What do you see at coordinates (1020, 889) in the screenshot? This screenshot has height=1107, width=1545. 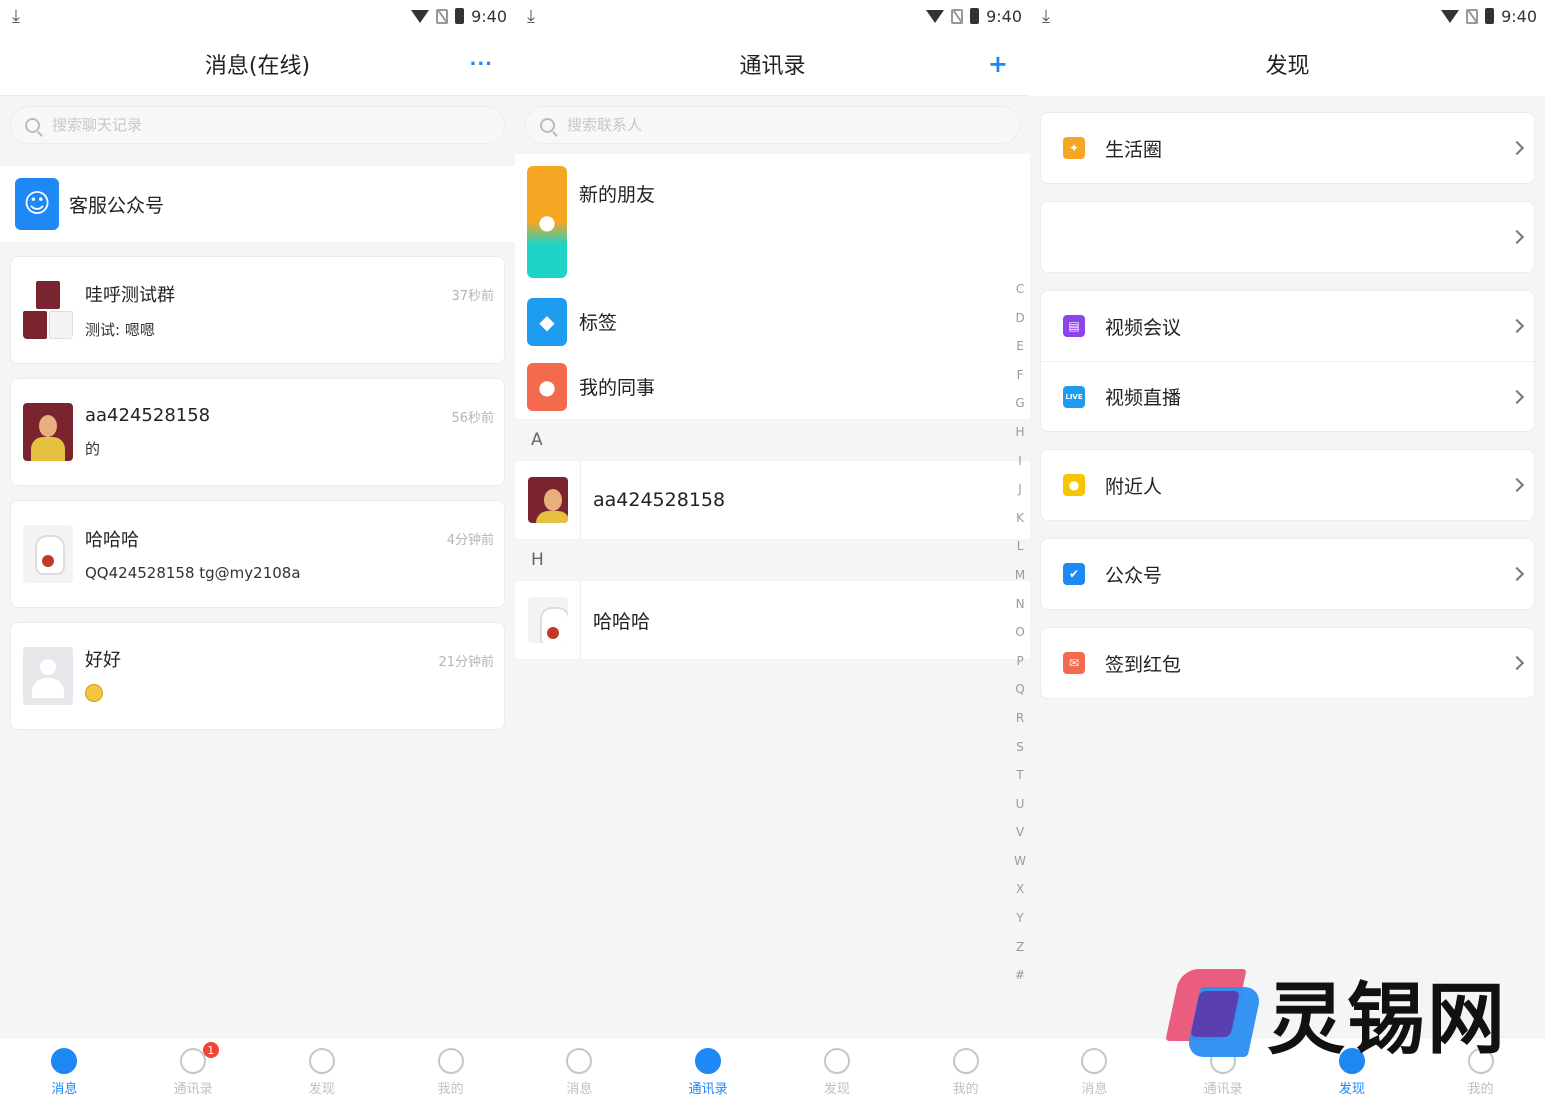 I see `alphabet-letter: X` at bounding box center [1020, 889].